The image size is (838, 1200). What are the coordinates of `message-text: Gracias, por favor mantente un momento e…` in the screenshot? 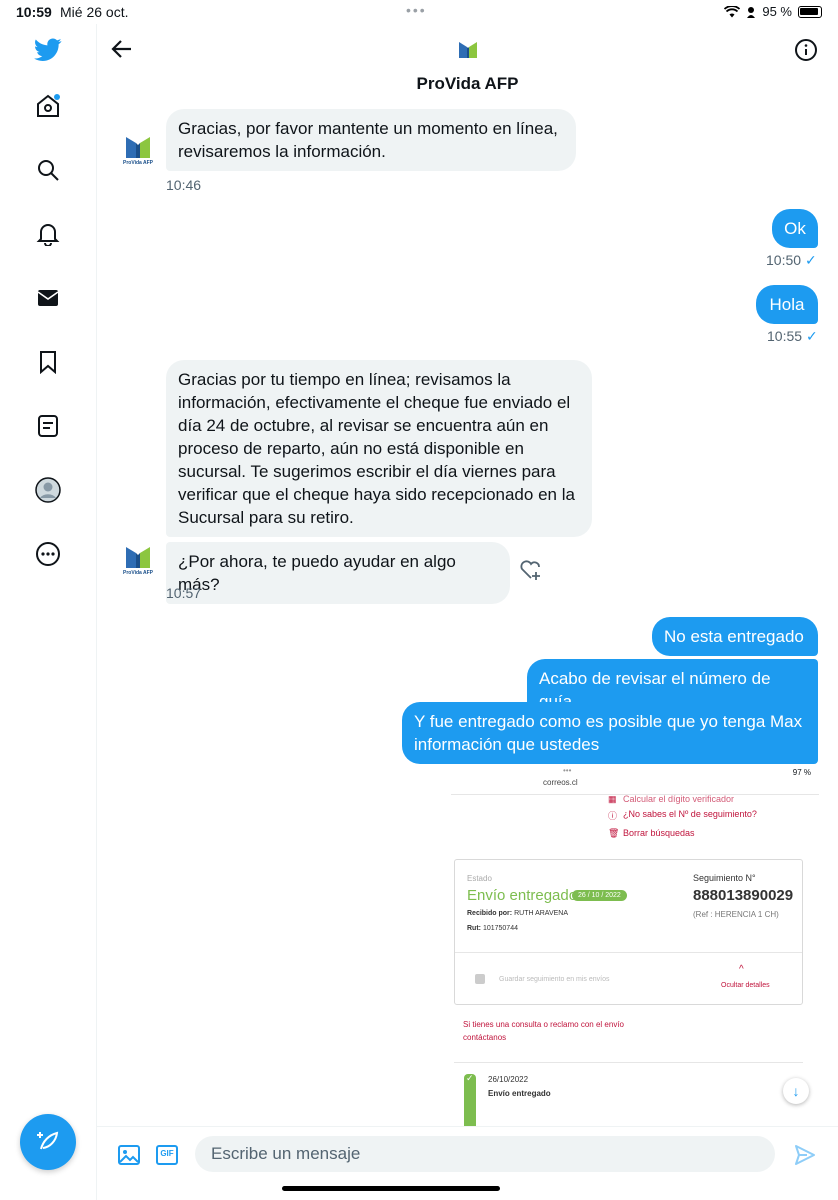 It's located at (368, 140).